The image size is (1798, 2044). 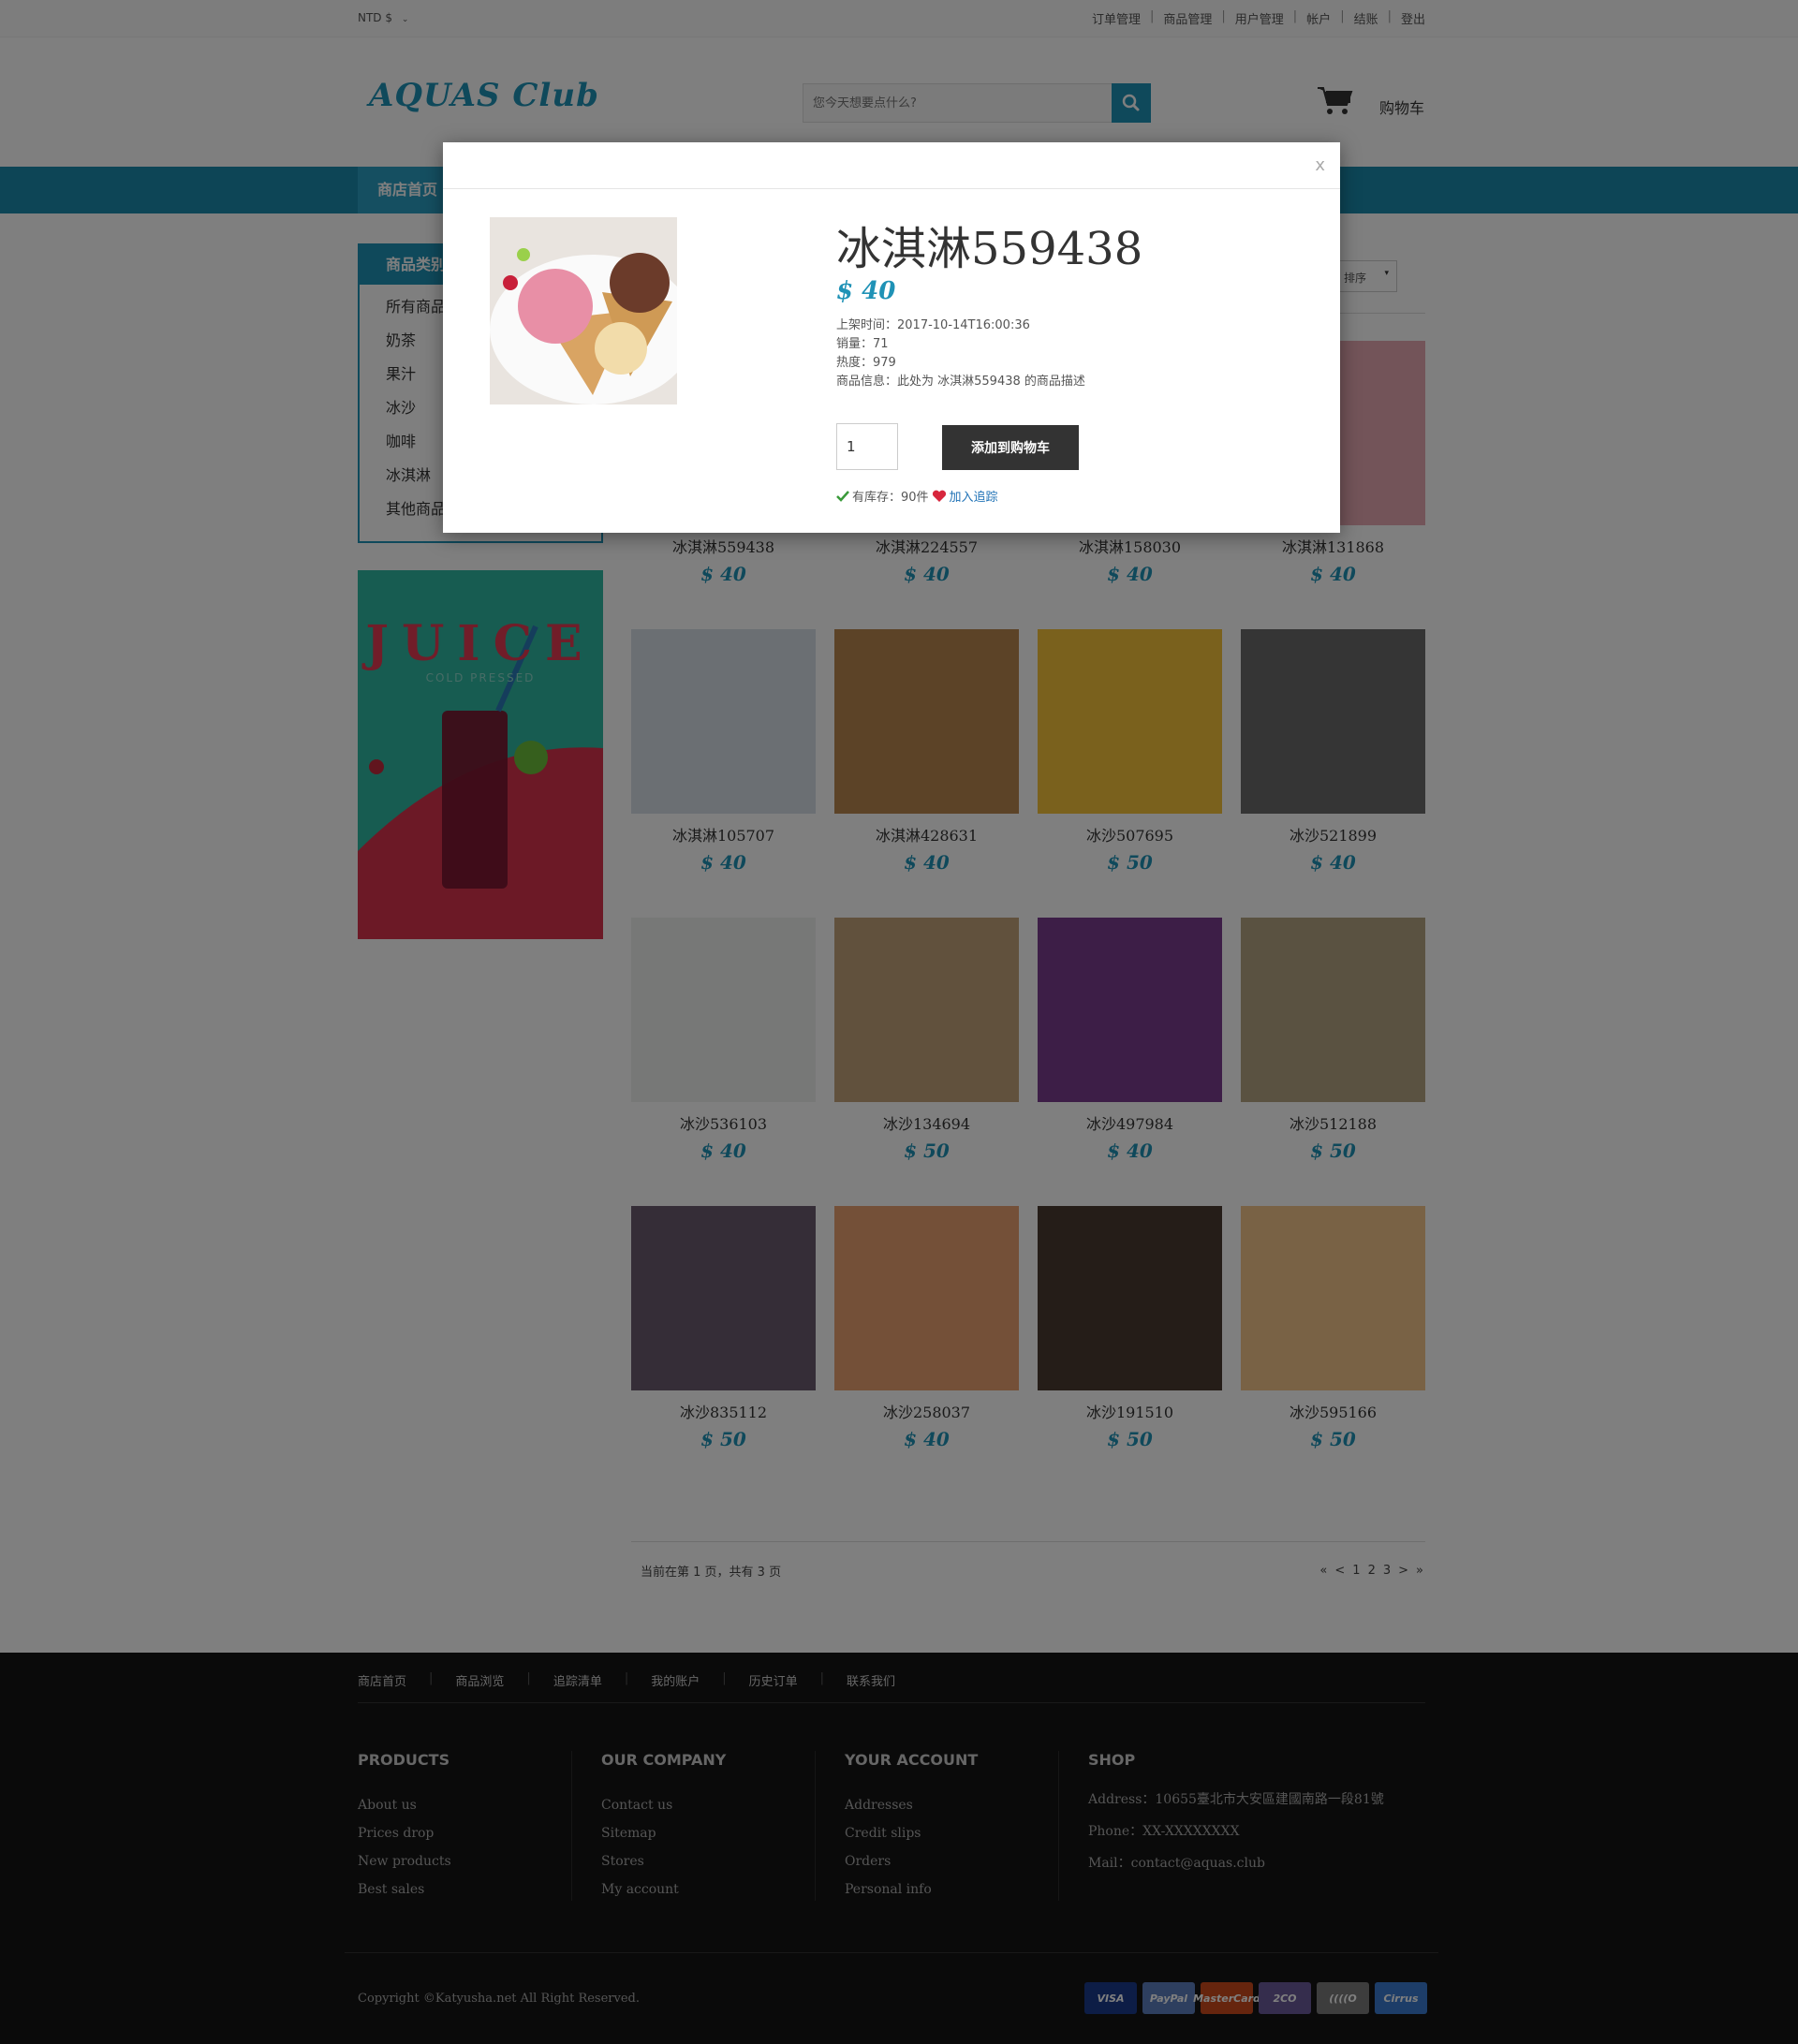 What do you see at coordinates (939, 497) in the screenshot?
I see `heart-icon` at bounding box center [939, 497].